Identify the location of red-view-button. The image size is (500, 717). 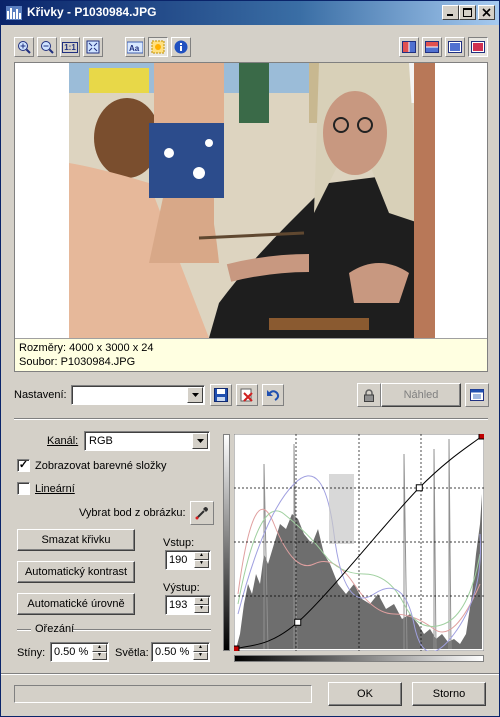
(478, 47).